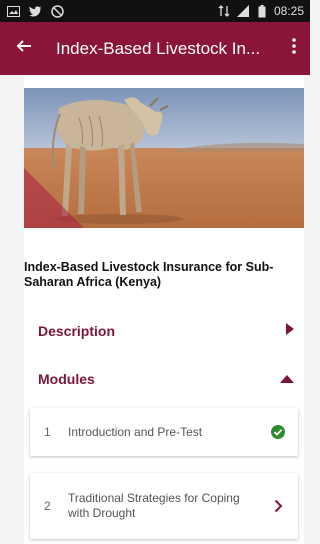 Image resolution: width=320 pixels, height=544 pixels. Describe the element at coordinates (135, 431) in the screenshot. I see `module-title: Introduction and Pre-Test` at that location.